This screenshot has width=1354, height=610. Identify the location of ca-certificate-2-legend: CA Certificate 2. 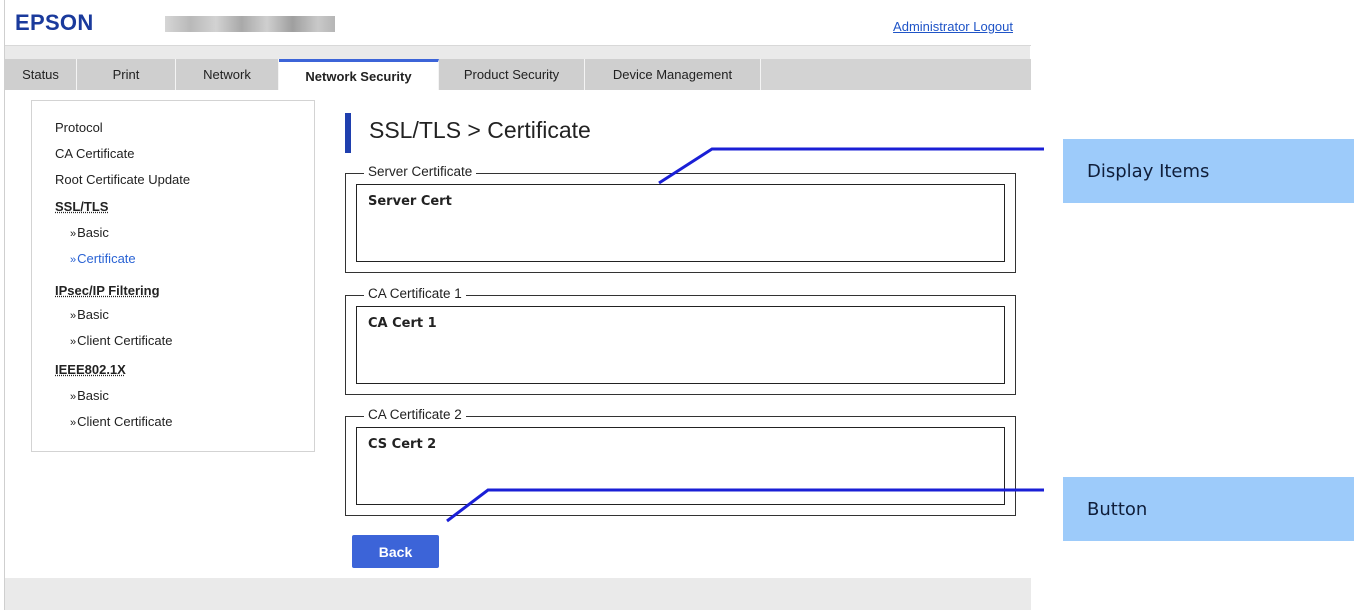
(415, 414).